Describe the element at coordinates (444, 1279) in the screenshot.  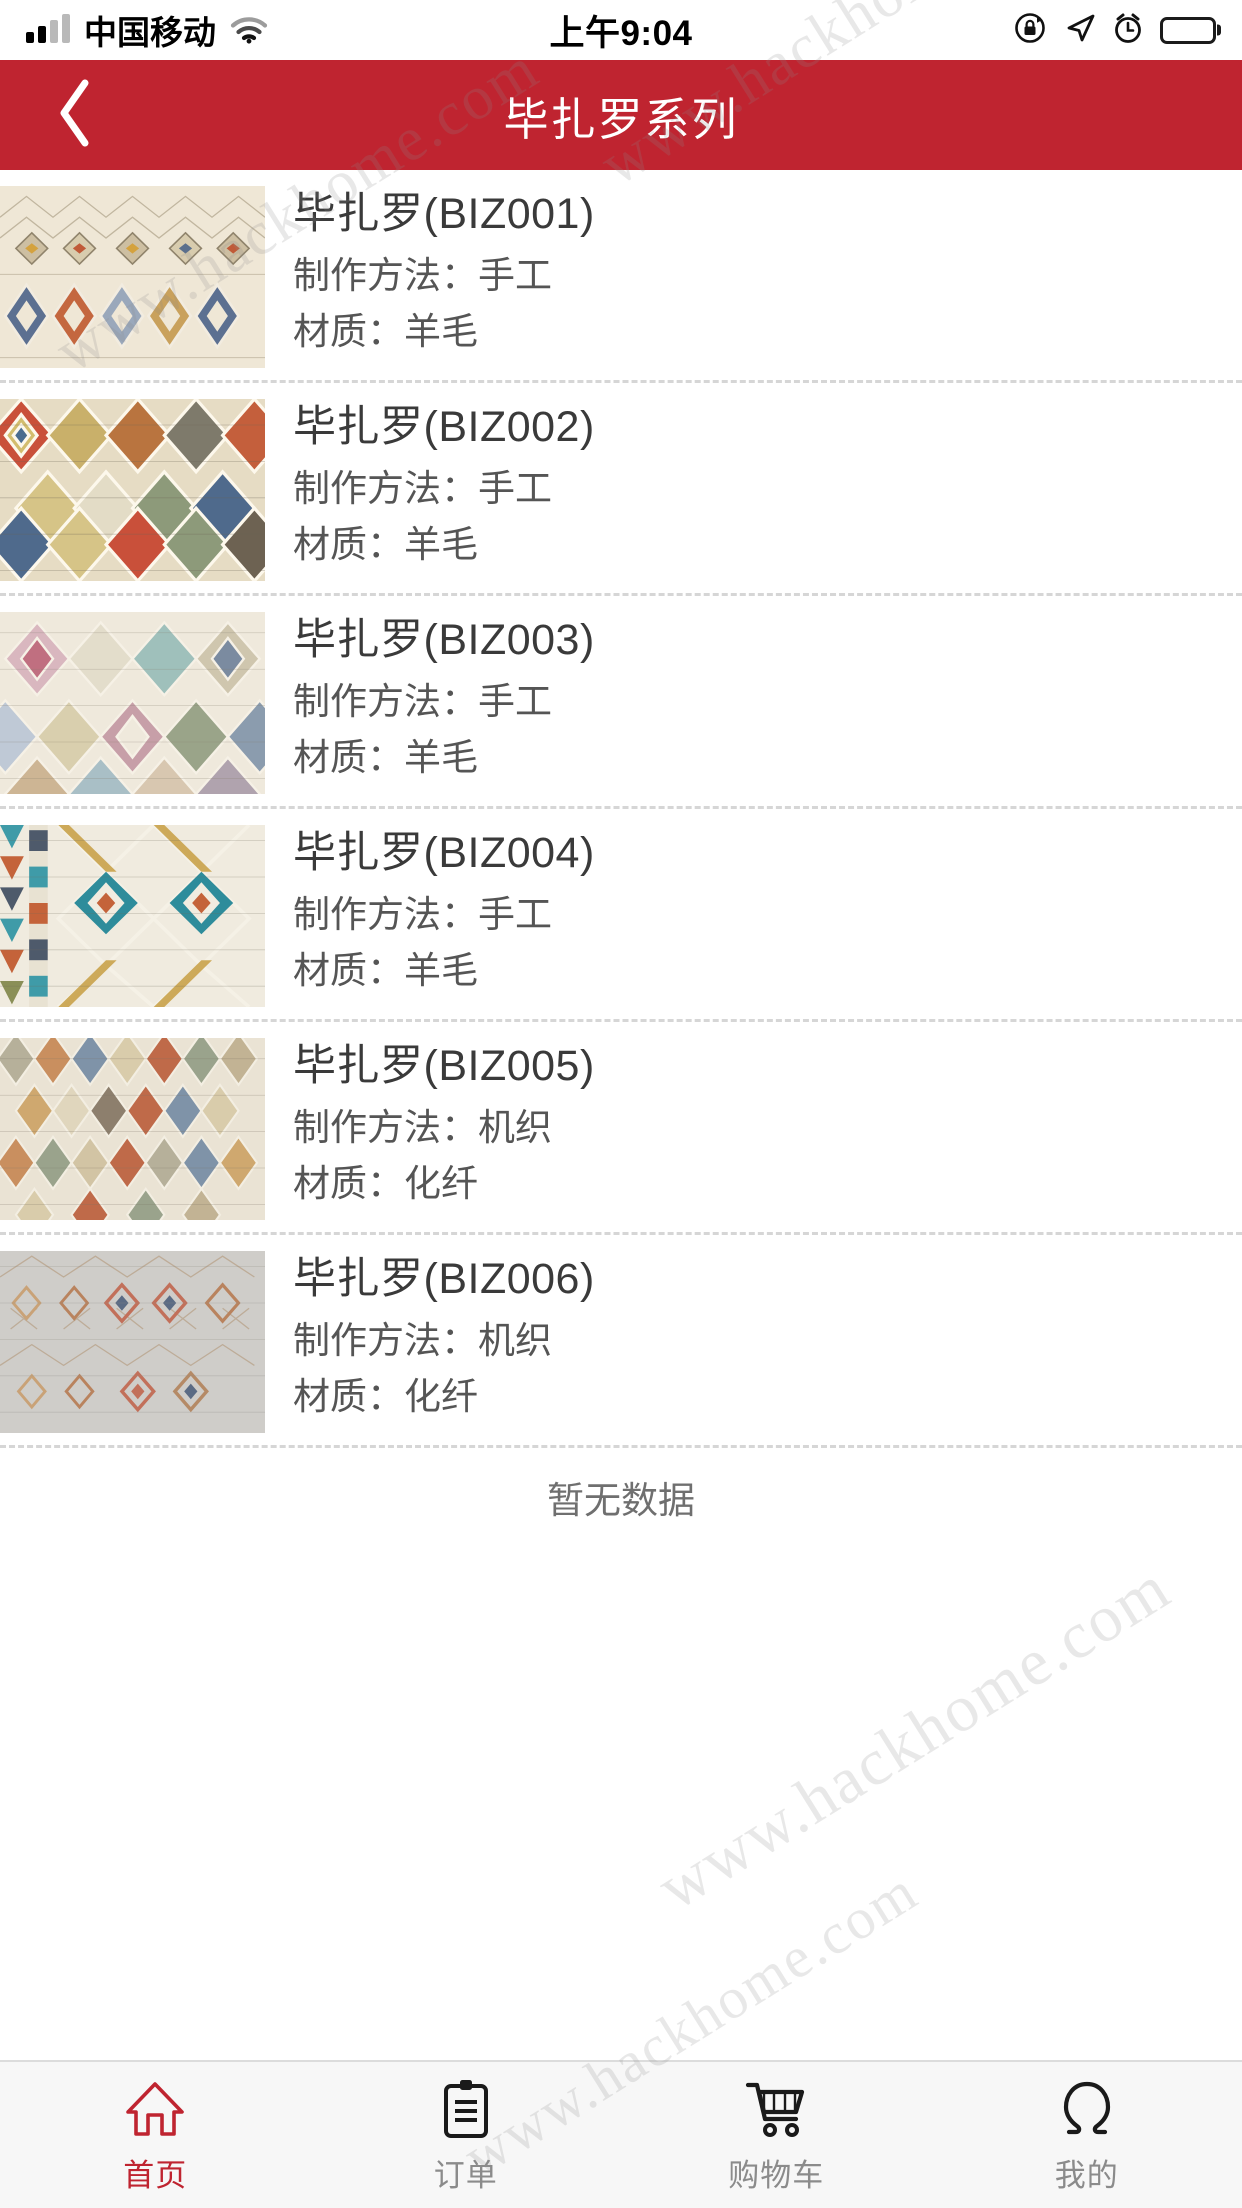
I see `product-title: 毕扎罗(BIZ006)` at that location.